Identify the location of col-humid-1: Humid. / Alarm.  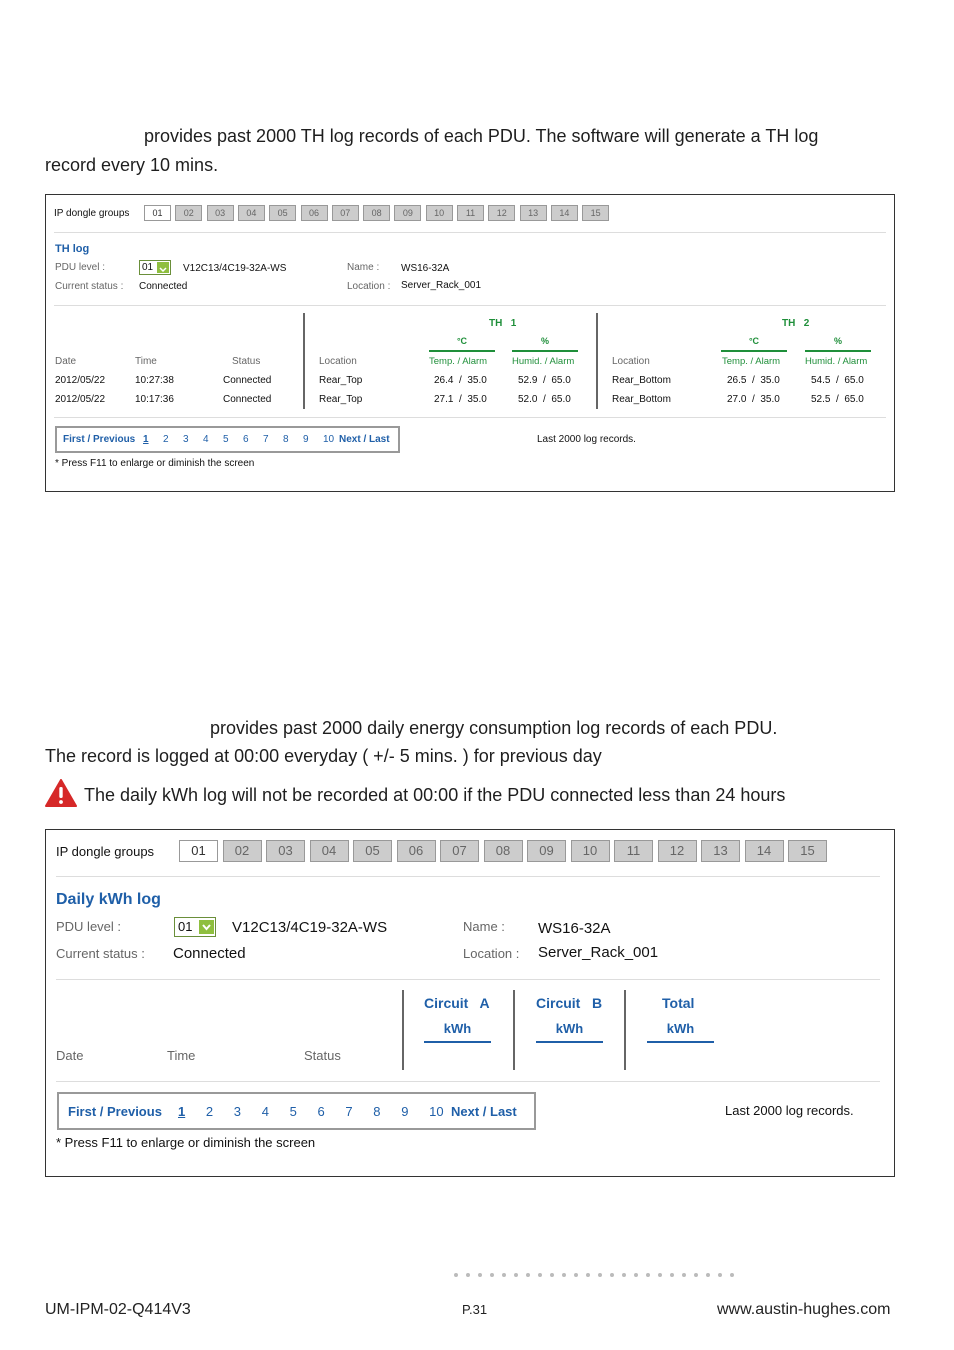
(543, 361).